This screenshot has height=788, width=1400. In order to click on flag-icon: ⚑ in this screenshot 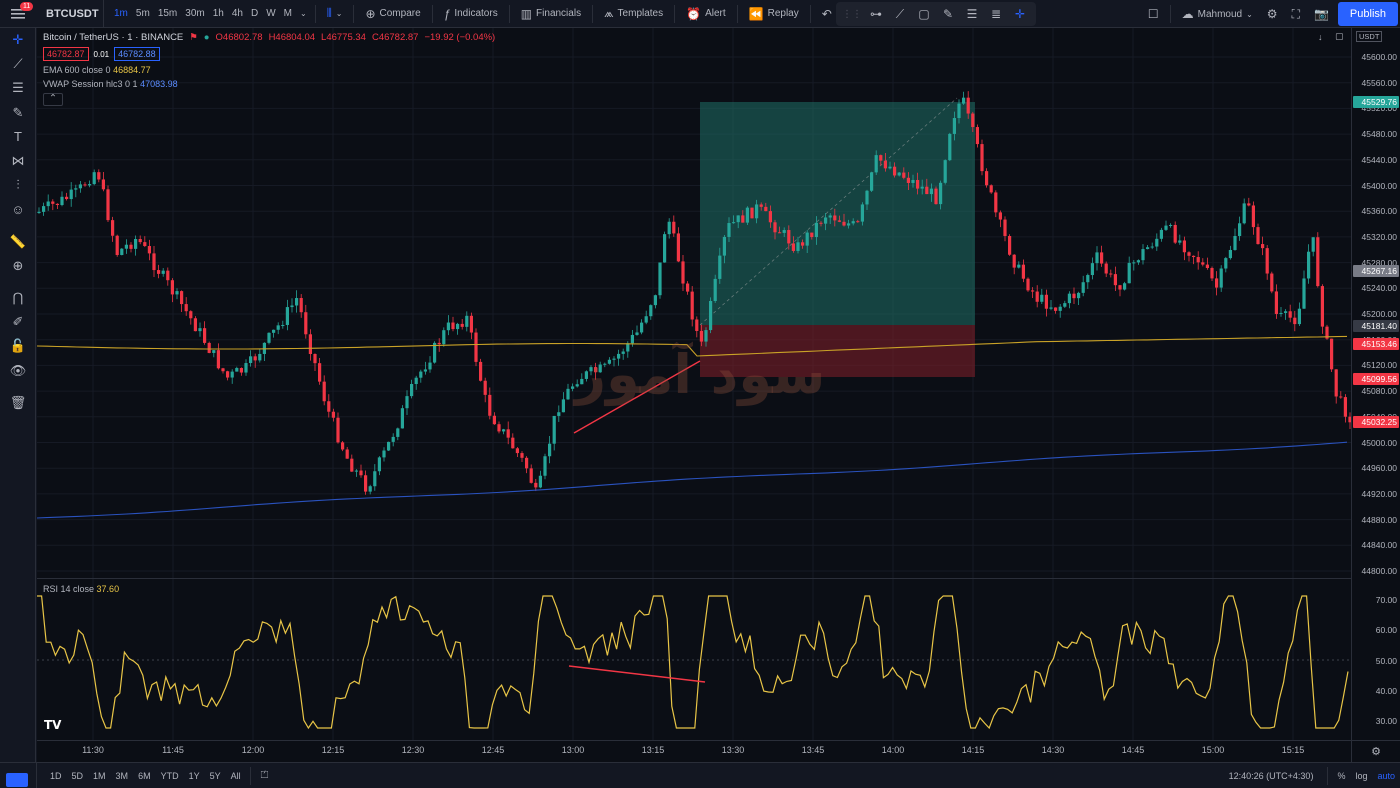, I will do `click(193, 37)`.